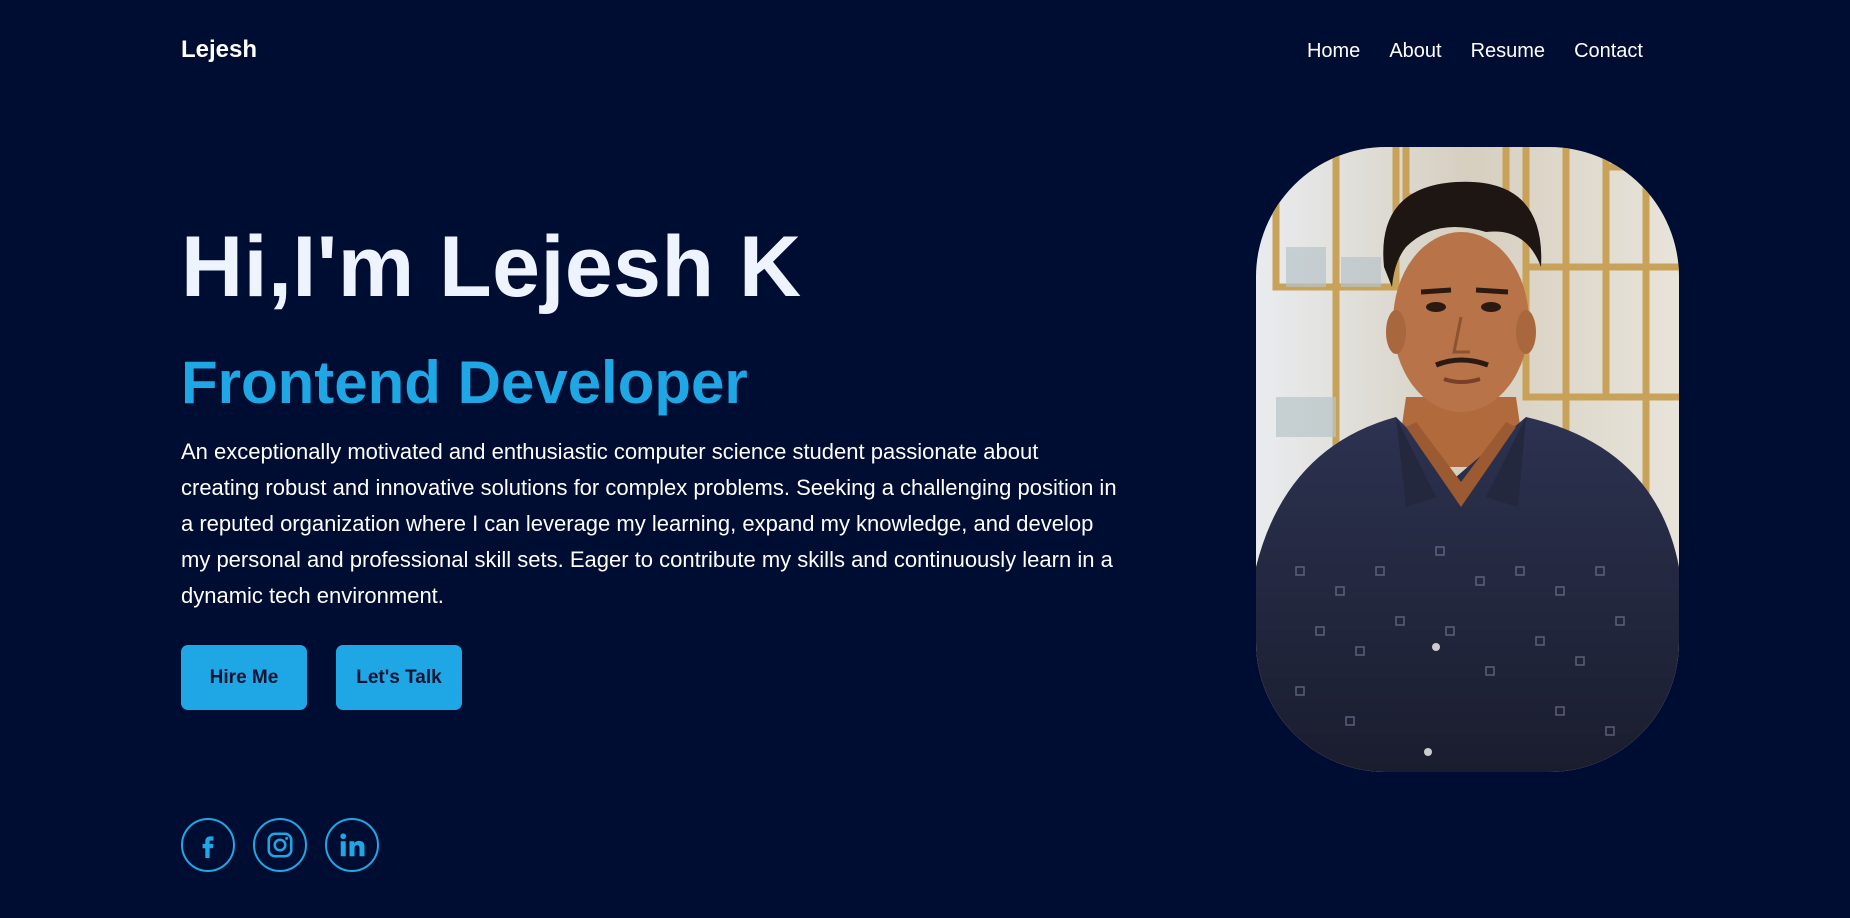 Image resolution: width=1850 pixels, height=918 pixels. I want to click on social-links, so click(280, 845).